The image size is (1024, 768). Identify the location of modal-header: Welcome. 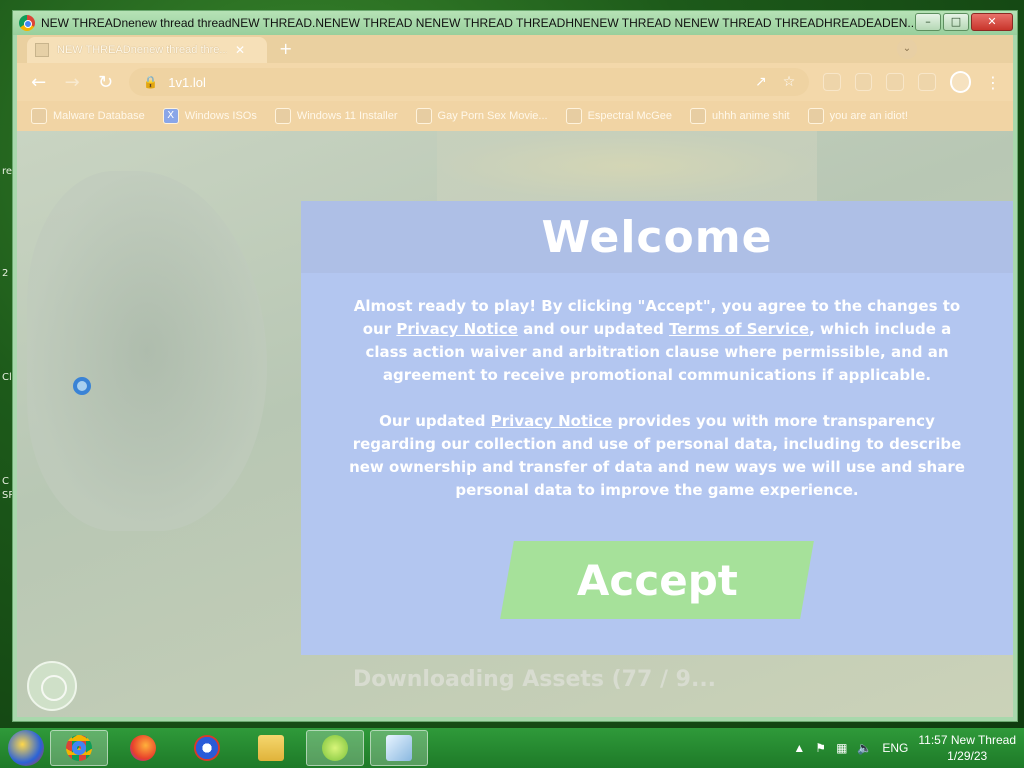
(657, 237).